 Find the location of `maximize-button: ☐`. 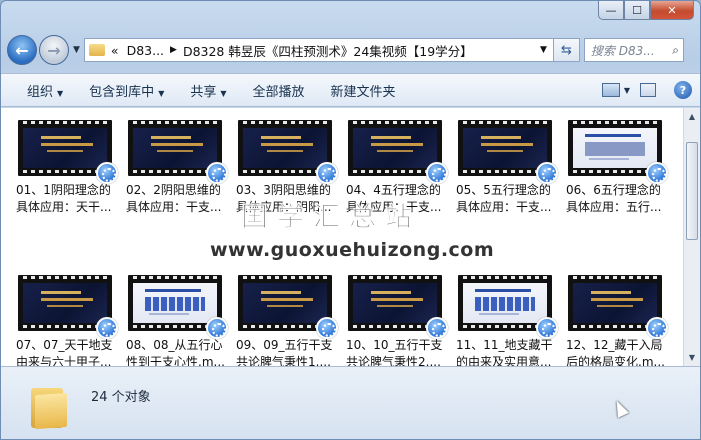

maximize-button: ☐ is located at coordinates (637, 10).